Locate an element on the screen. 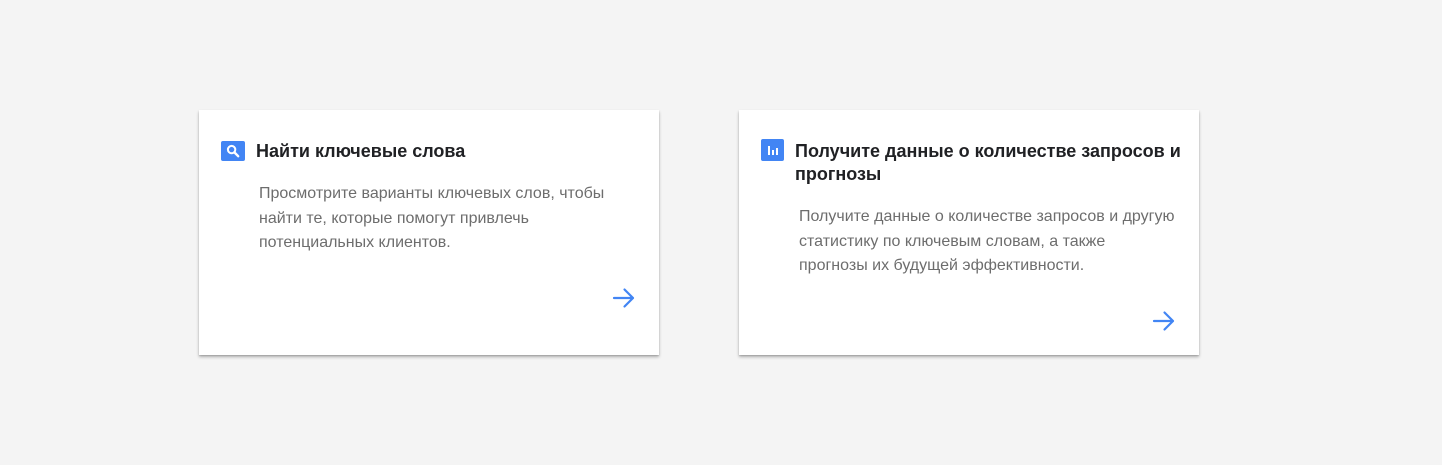  search-icon is located at coordinates (233, 151).